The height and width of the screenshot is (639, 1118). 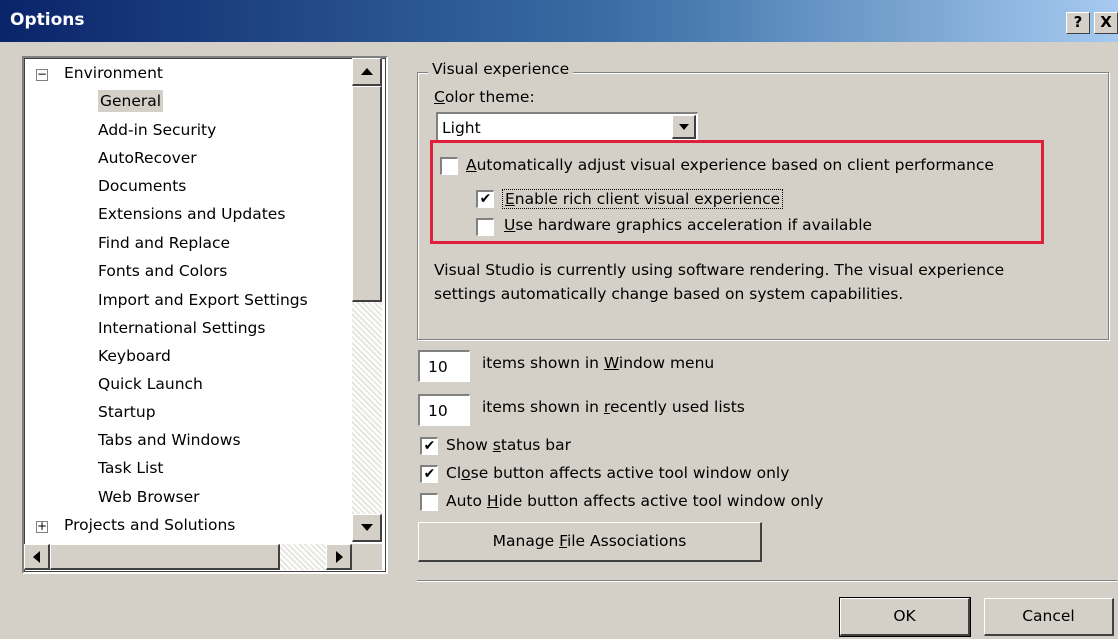 I want to click on expand-projects-icon: +, so click(x=42, y=526).